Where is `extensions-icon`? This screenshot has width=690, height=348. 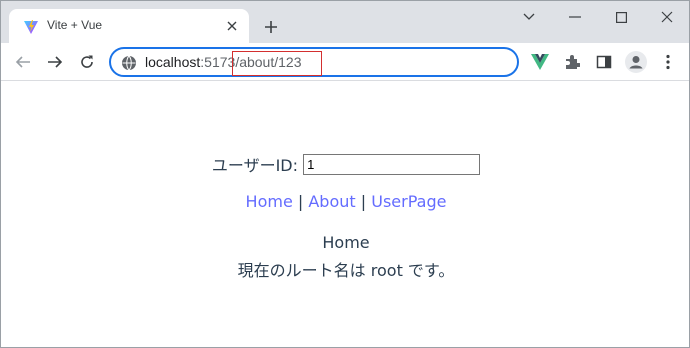
extensions-icon is located at coordinates (572, 62).